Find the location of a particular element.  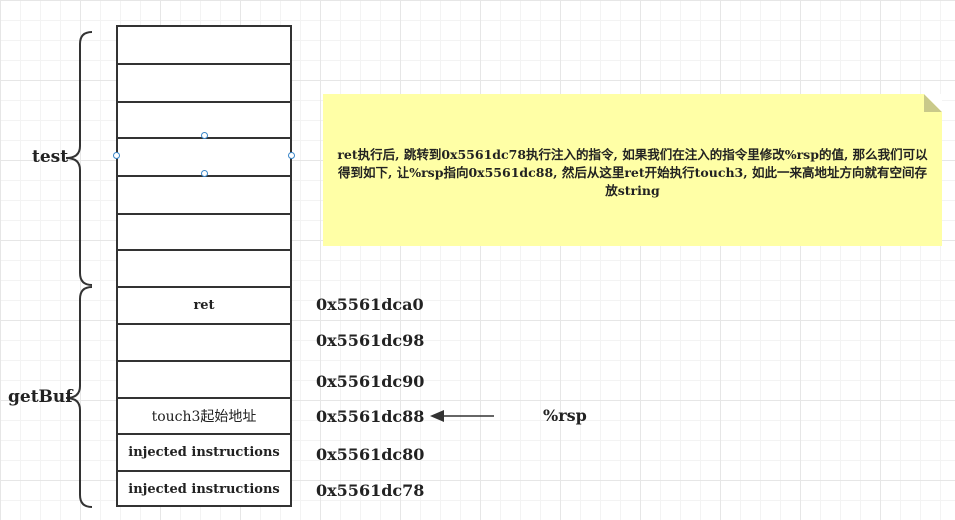

address-label: 0x5561dc88 is located at coordinates (370, 416).